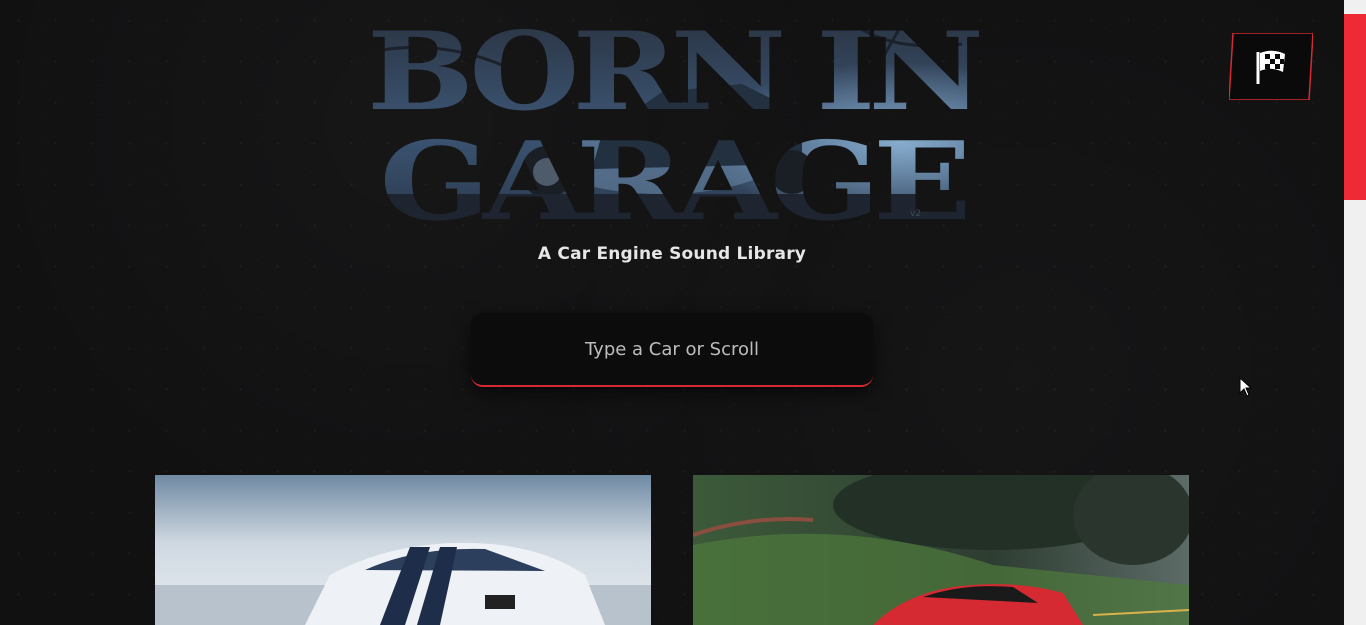 The image size is (1366, 625). I want to click on car-search-input, so click(672, 350).